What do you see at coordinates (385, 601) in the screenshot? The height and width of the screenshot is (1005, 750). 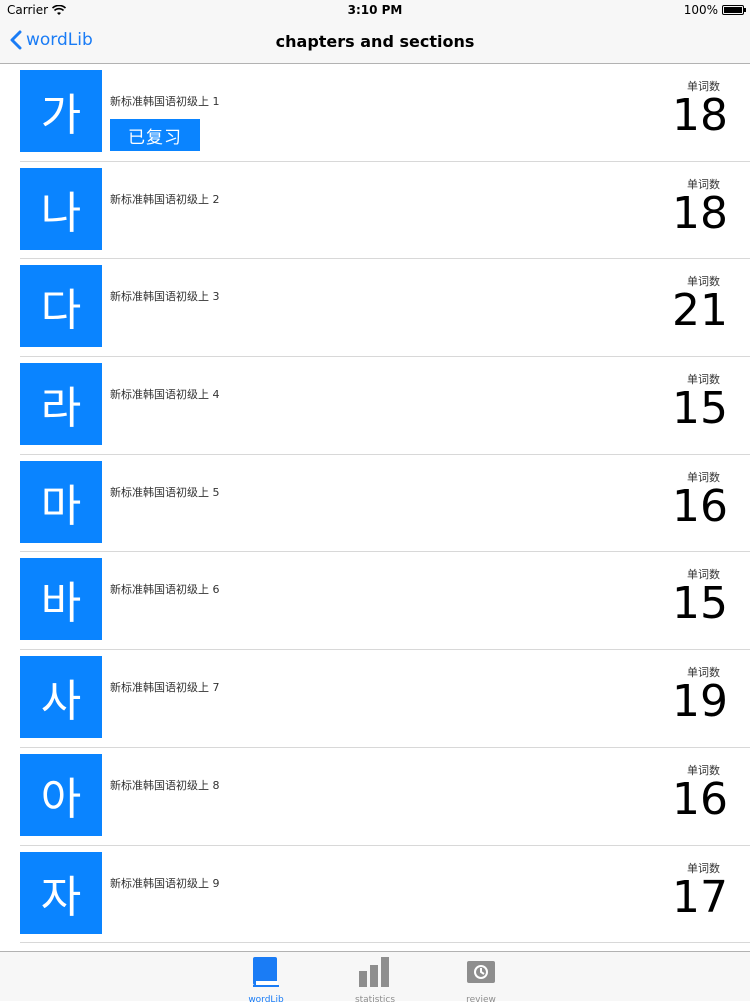 I see `chapter-row: 바 新标准韩国语初级上 6 单词数 15` at bounding box center [385, 601].